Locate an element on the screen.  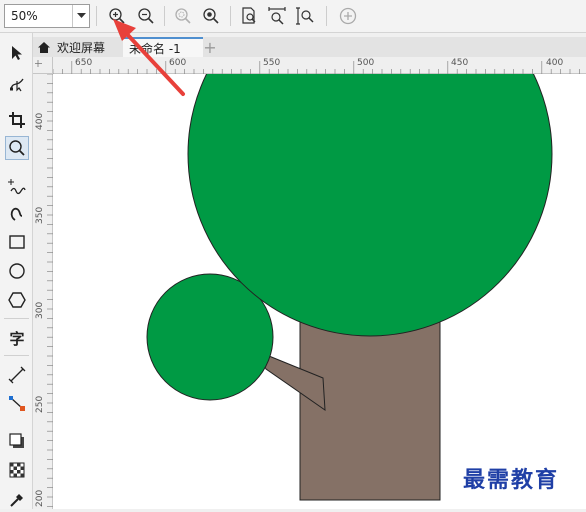
ellipse-tool is located at coordinates (17, 271).